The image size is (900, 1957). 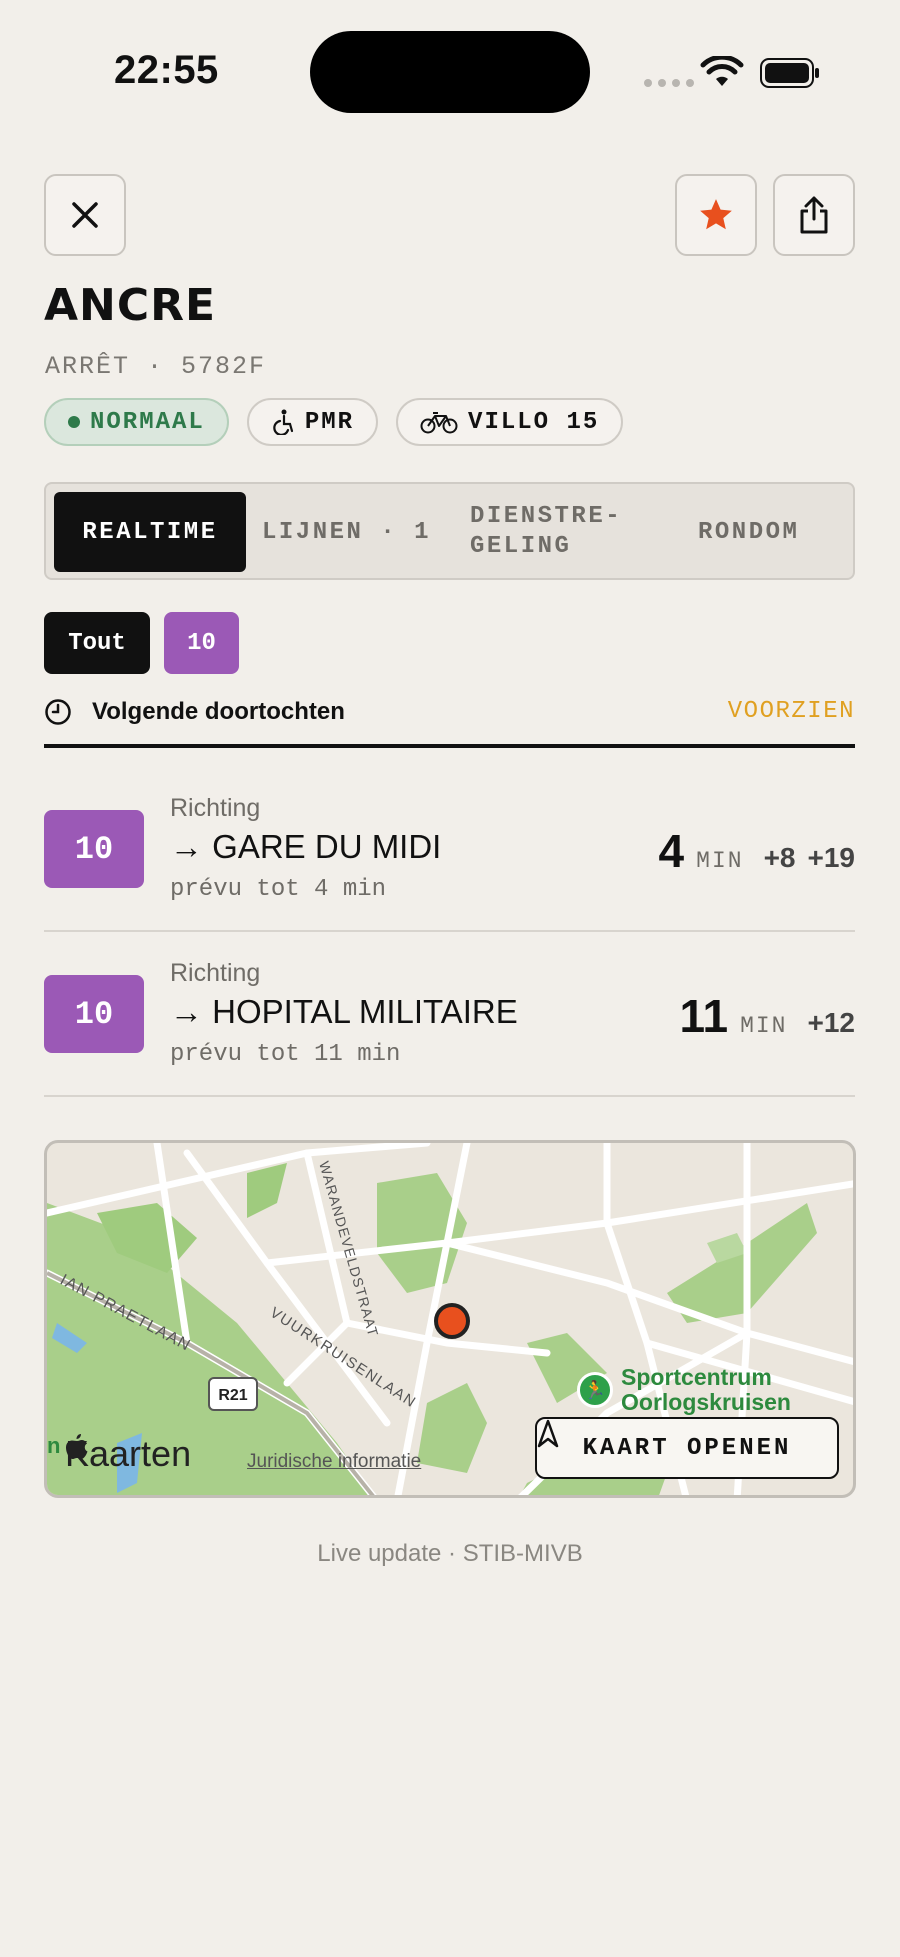 I want to click on tab-realtime: REALTIME, so click(x=150, y=532).